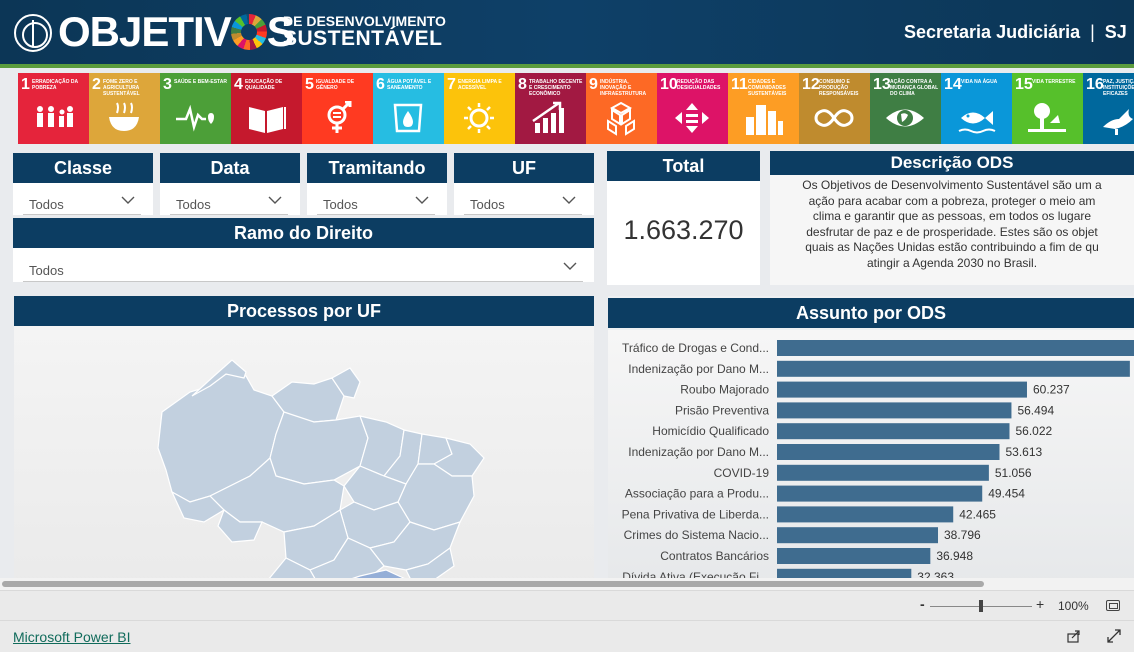 The height and width of the screenshot is (652, 1134). Describe the element at coordinates (623, 88) in the screenshot. I see `ods-label: Indústria, inovação e infraestrutura` at that location.